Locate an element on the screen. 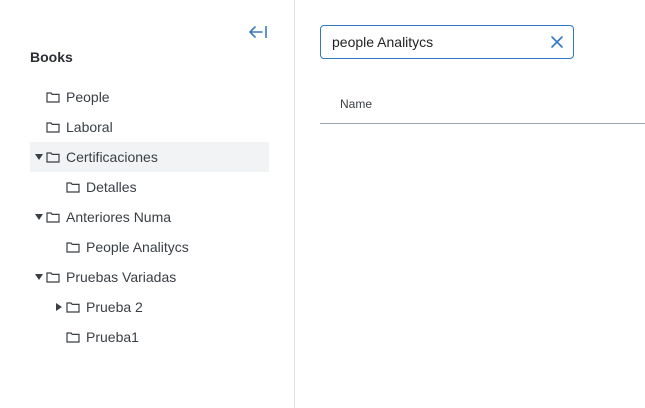 This screenshot has height=408, width=645. tree-item-label: People Analitycs is located at coordinates (137, 247).